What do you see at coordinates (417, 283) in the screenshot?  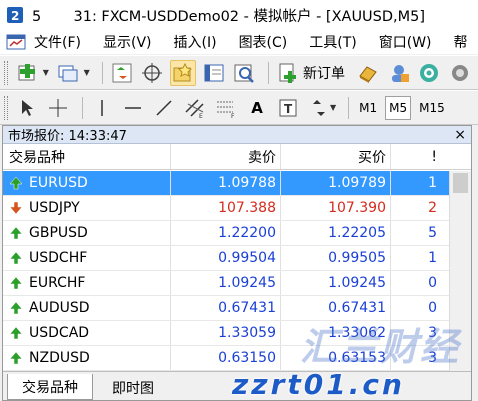 I see `spread-cell: 0` at bounding box center [417, 283].